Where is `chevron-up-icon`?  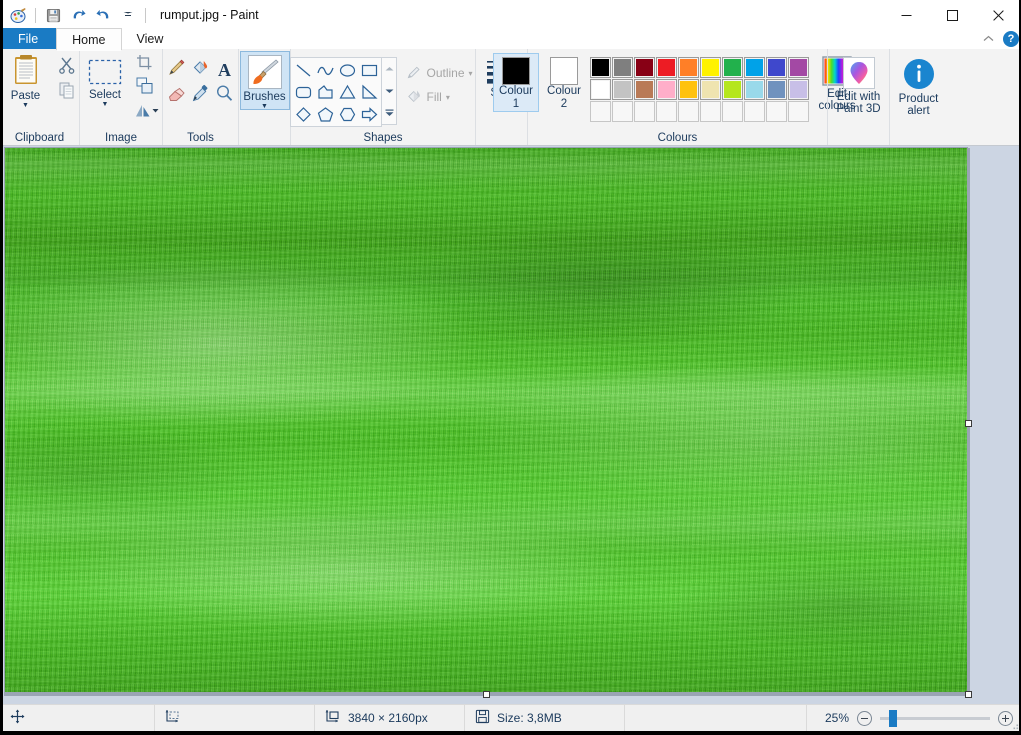 chevron-up-icon is located at coordinates (988, 39).